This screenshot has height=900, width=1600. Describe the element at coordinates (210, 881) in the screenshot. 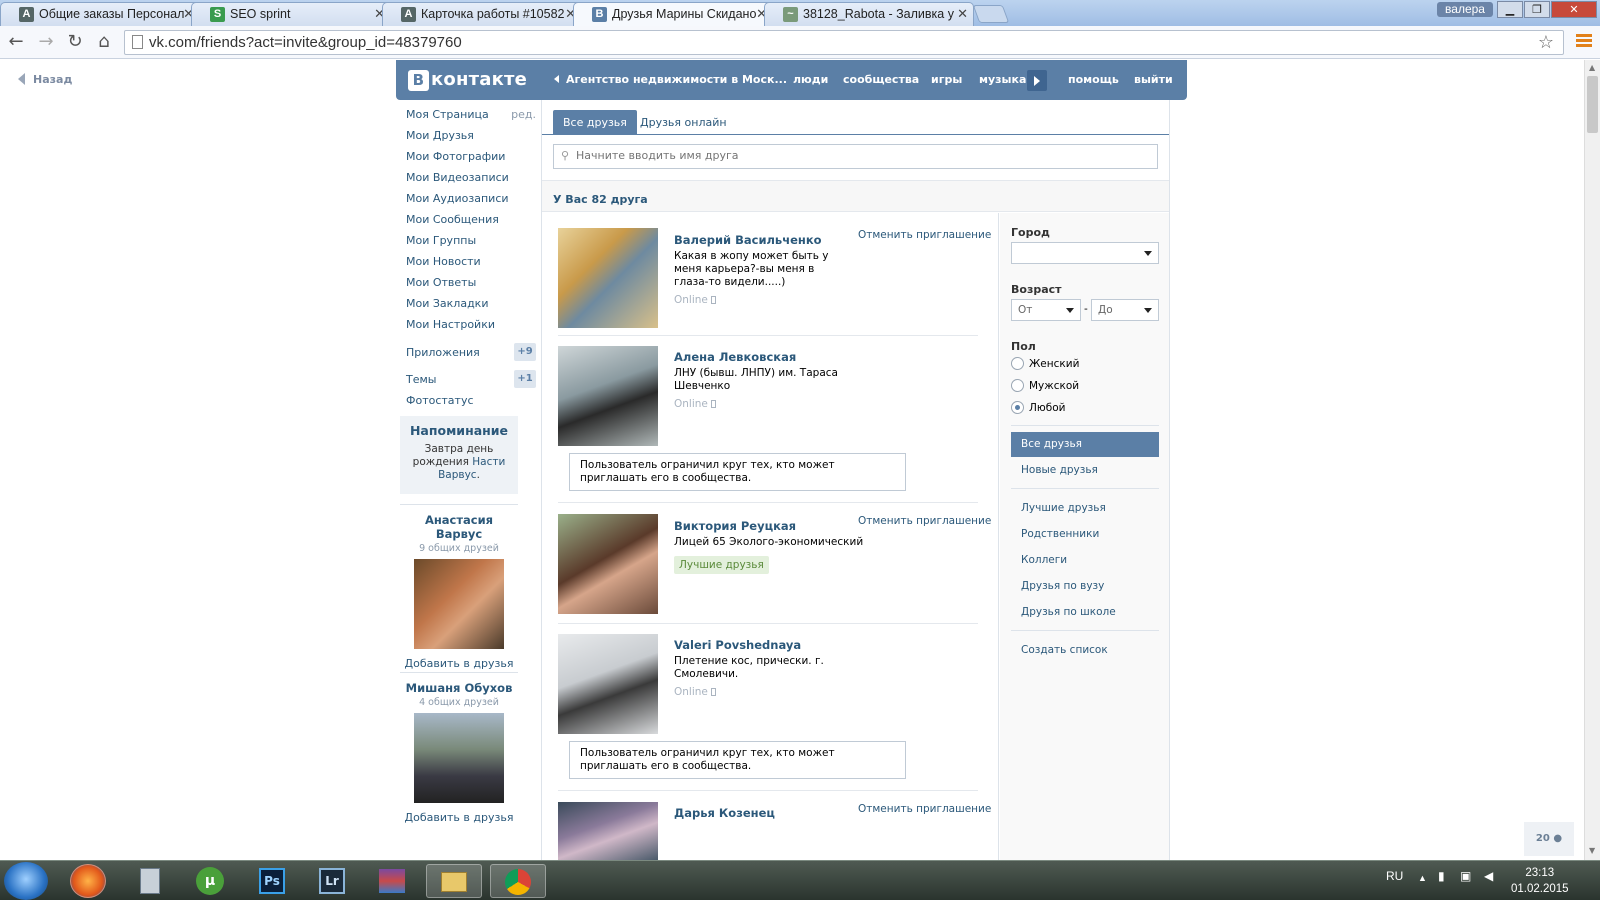

I see `utorrent-icon: µ` at that location.